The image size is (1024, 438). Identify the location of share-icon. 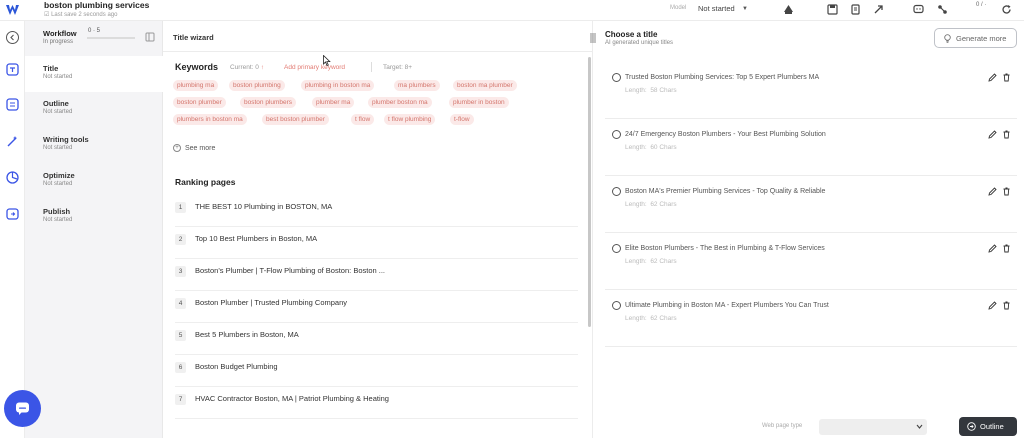
(878, 9).